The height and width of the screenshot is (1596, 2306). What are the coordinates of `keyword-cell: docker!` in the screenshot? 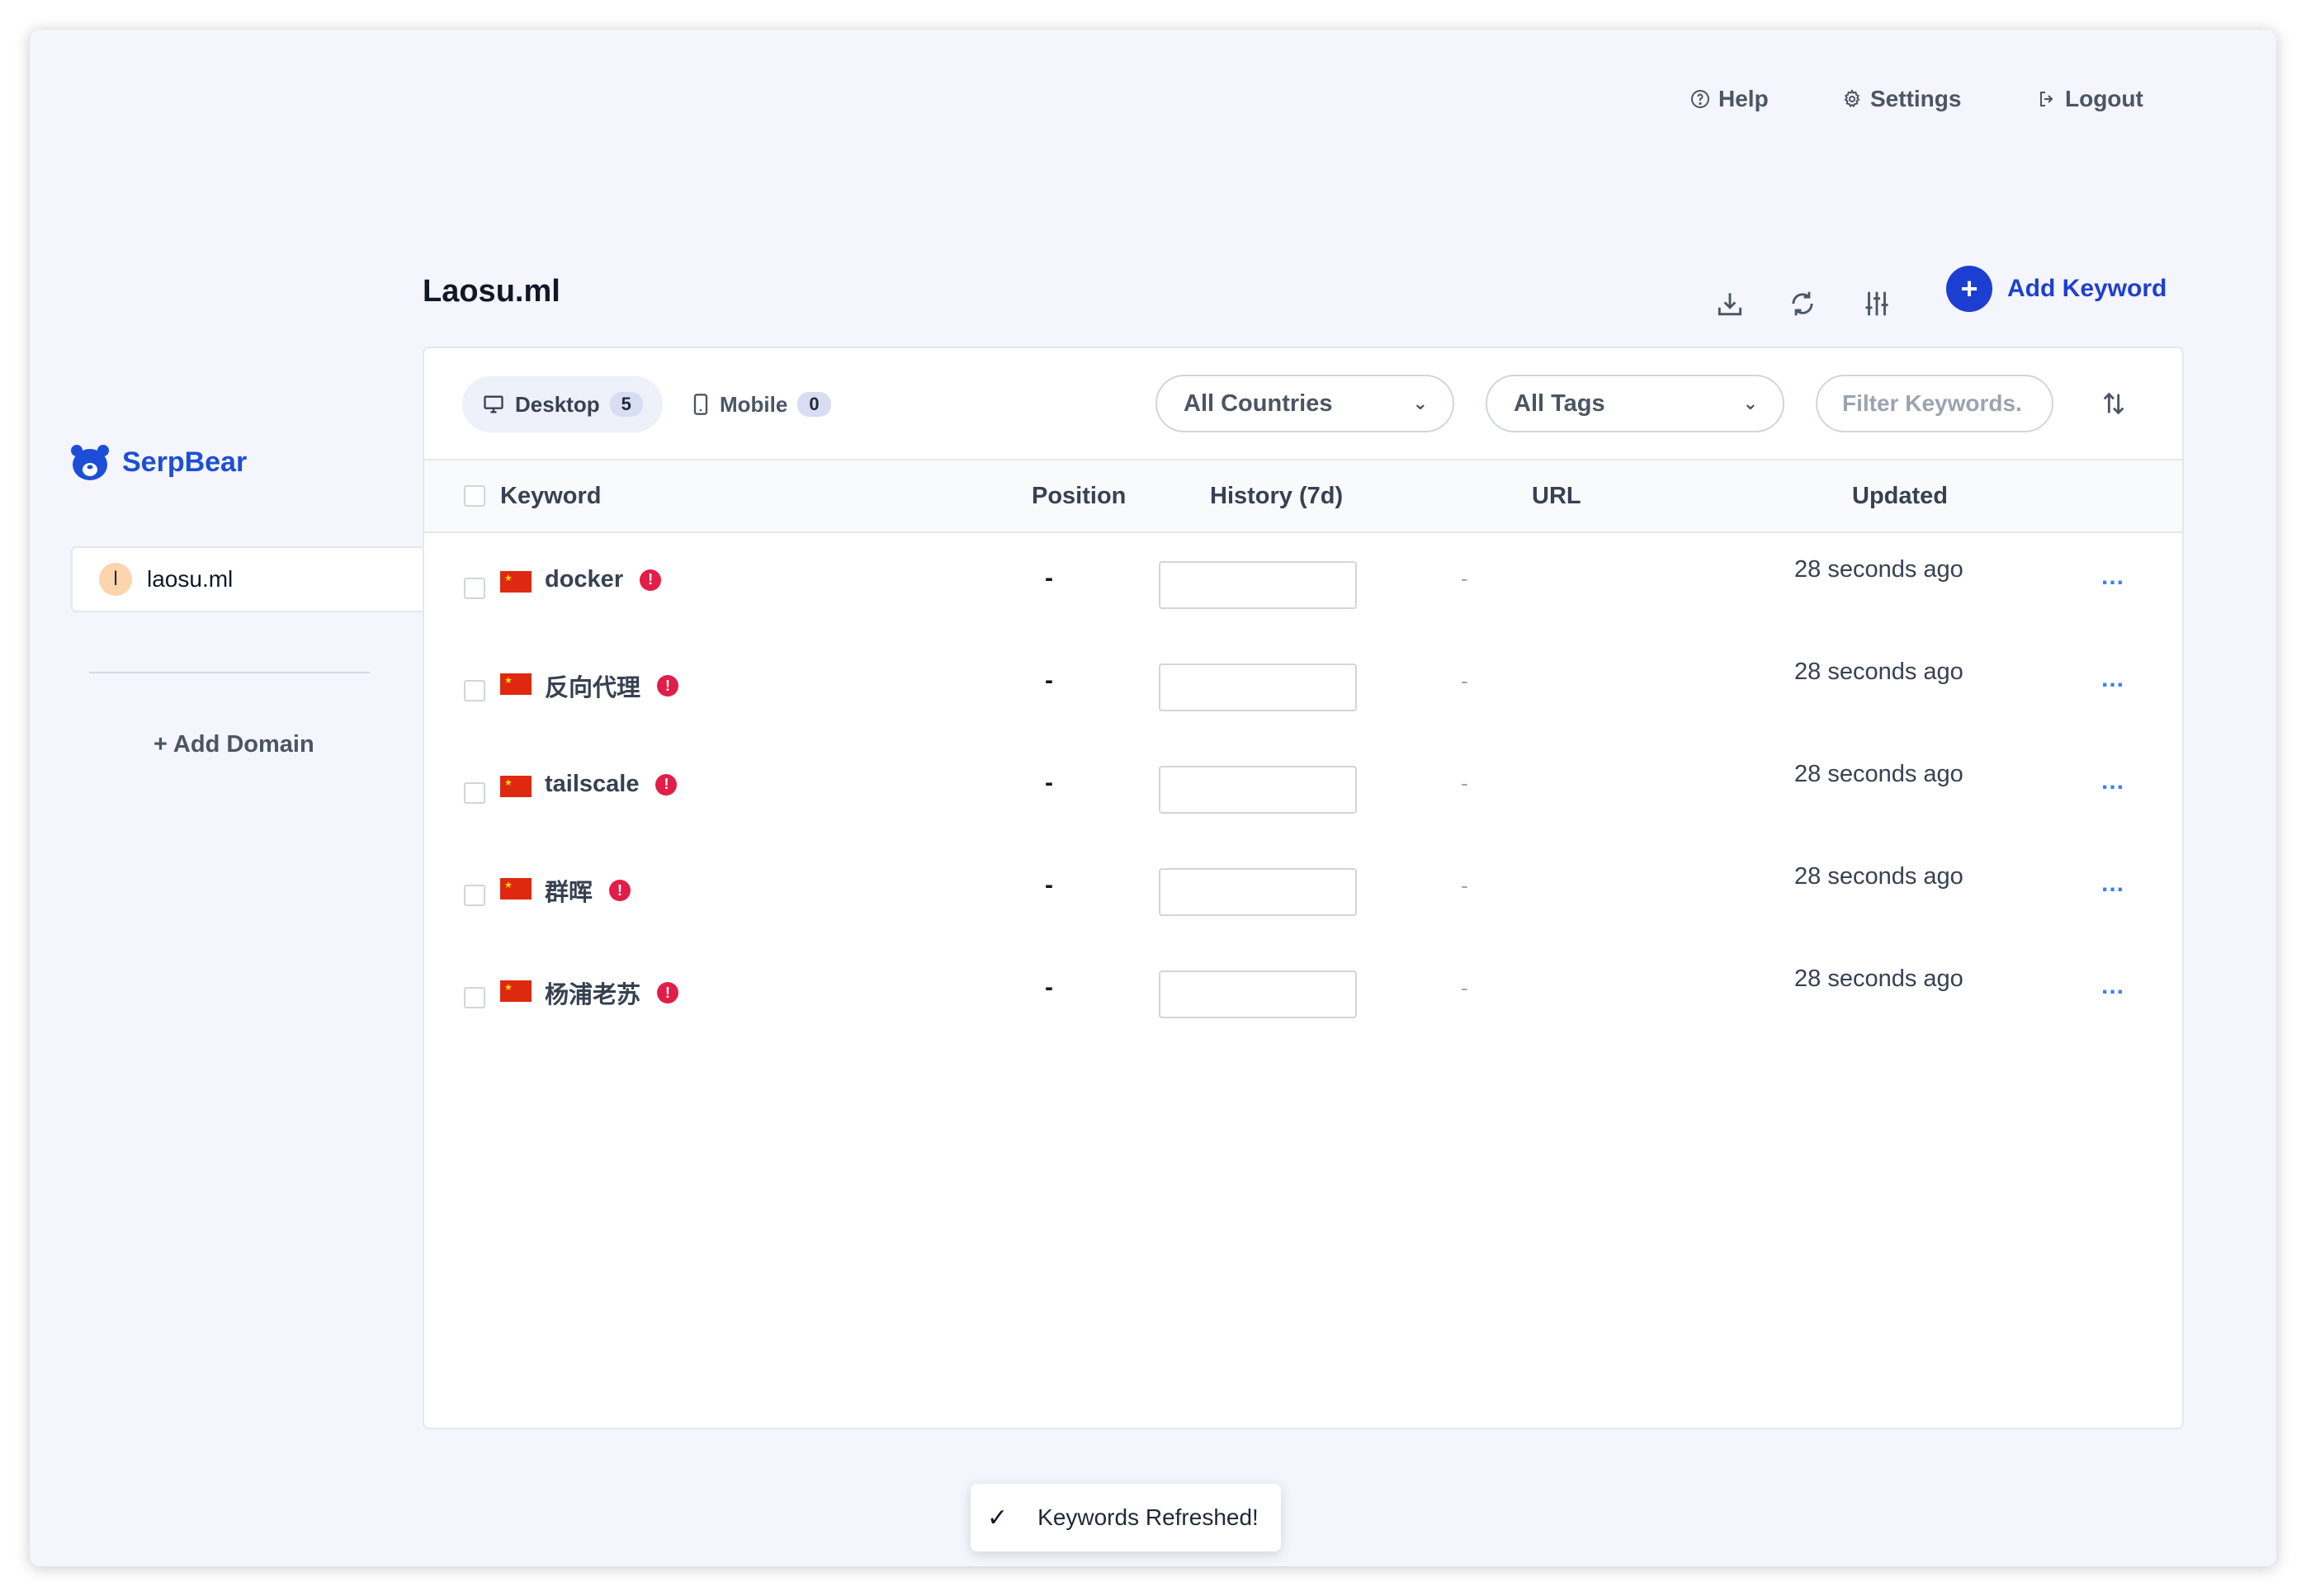 It's located at (603, 579).